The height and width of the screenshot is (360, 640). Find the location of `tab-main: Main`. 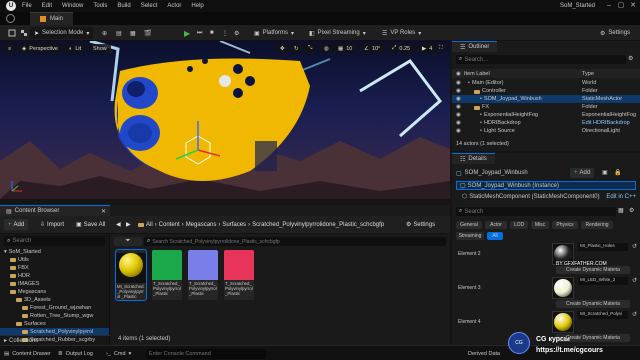

tab-main: Main is located at coordinates (52, 18).